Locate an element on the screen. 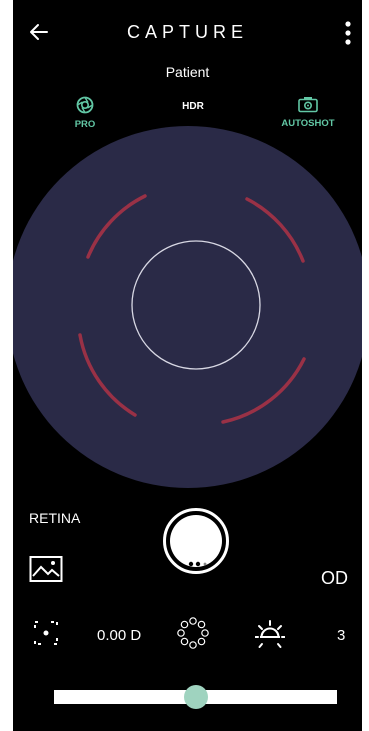  hdr-mode-label: HDR is located at coordinates (193, 106).